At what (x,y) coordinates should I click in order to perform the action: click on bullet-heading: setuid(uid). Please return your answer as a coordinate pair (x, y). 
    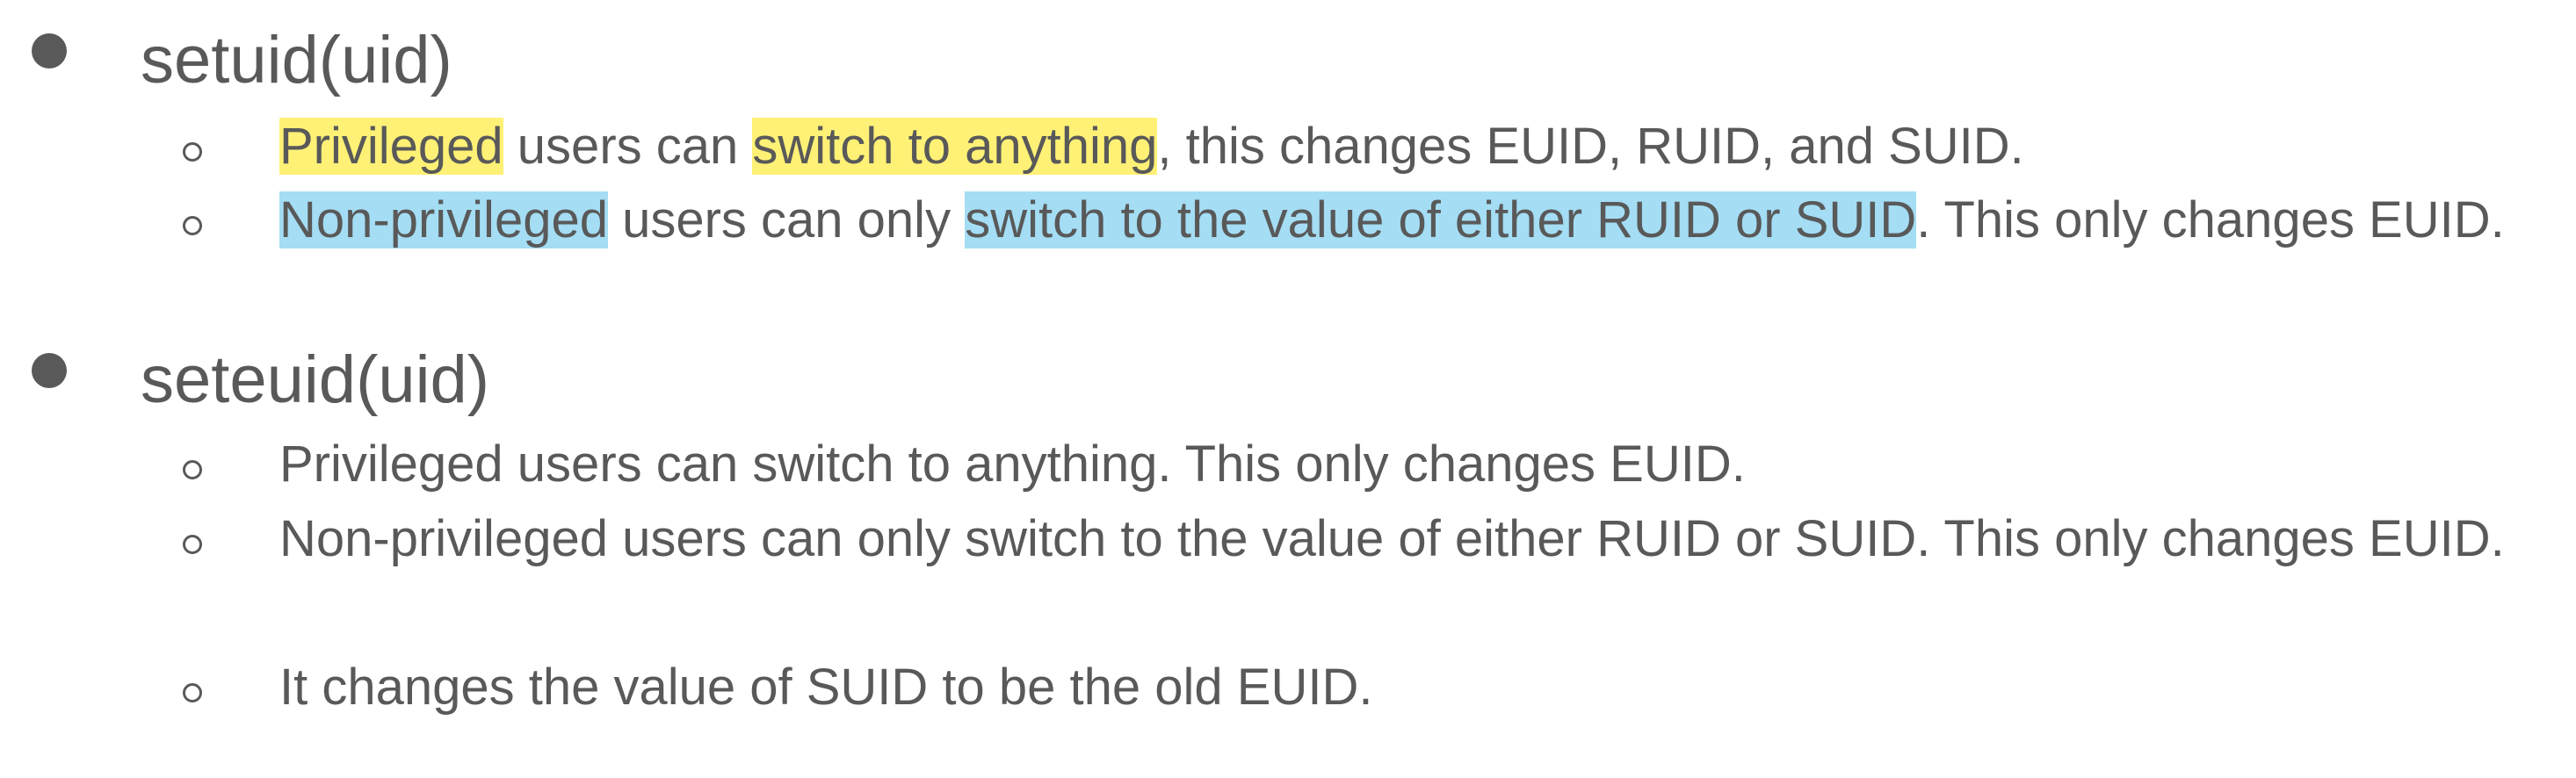
    Looking at the image, I should click on (296, 60).